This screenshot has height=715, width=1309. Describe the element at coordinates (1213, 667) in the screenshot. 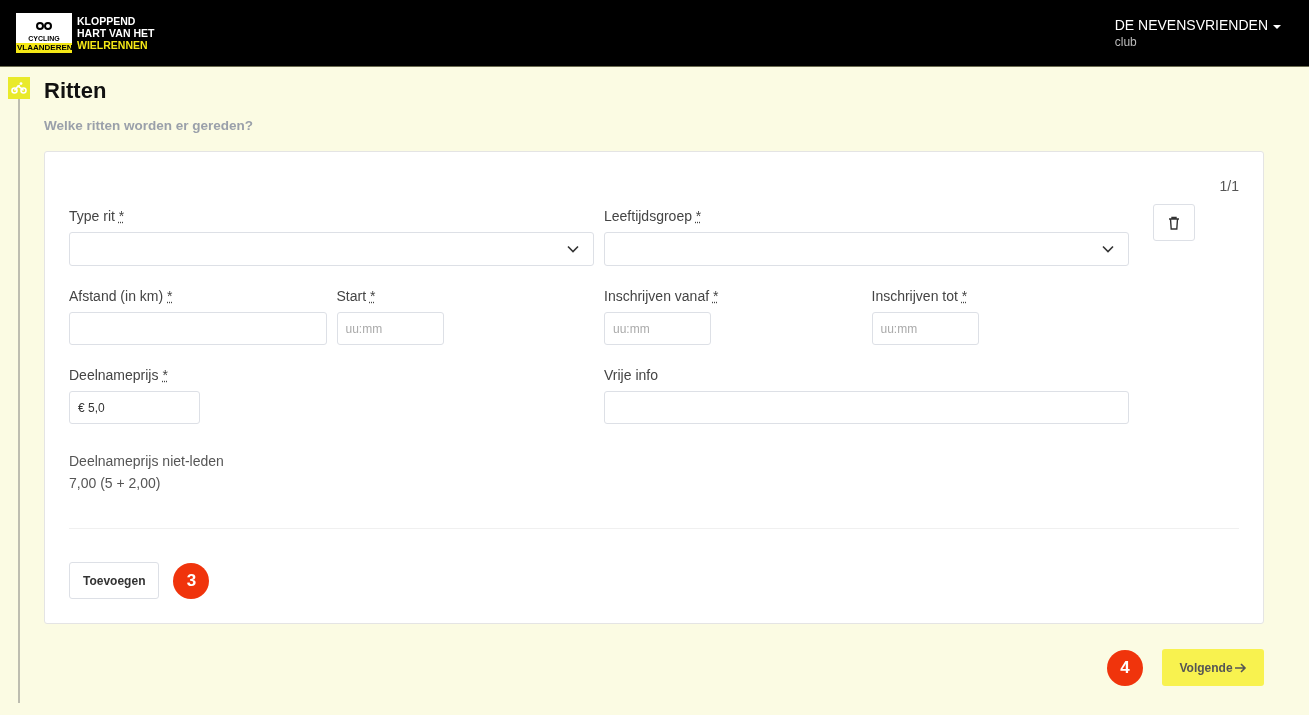

I see `next-button: Volgende` at that location.